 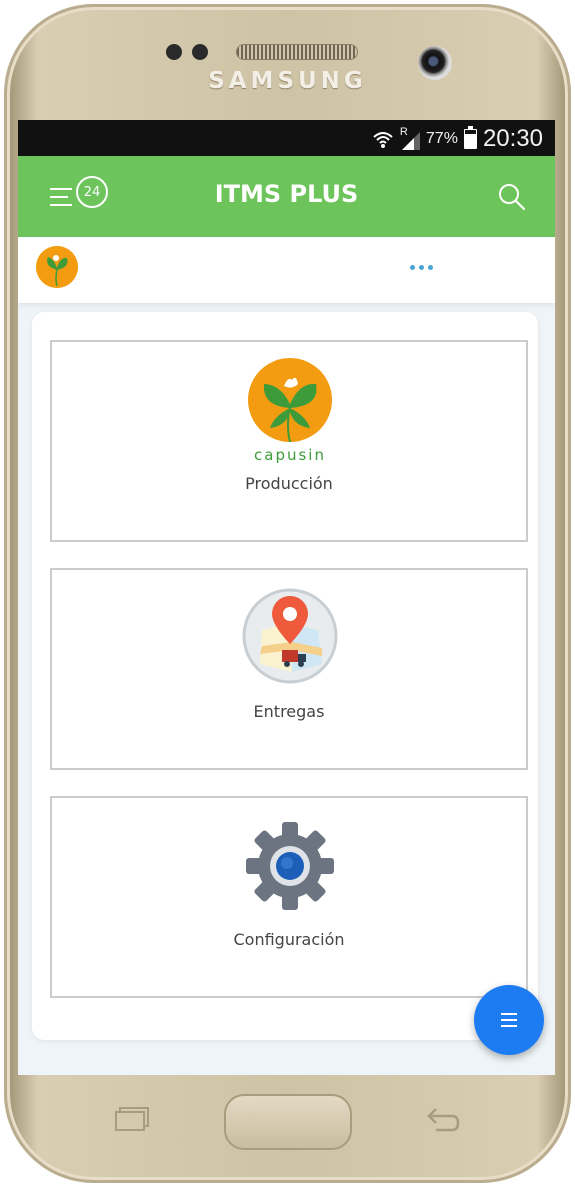 I want to click on menu-lines-icon, so click(x=509, y=1020).